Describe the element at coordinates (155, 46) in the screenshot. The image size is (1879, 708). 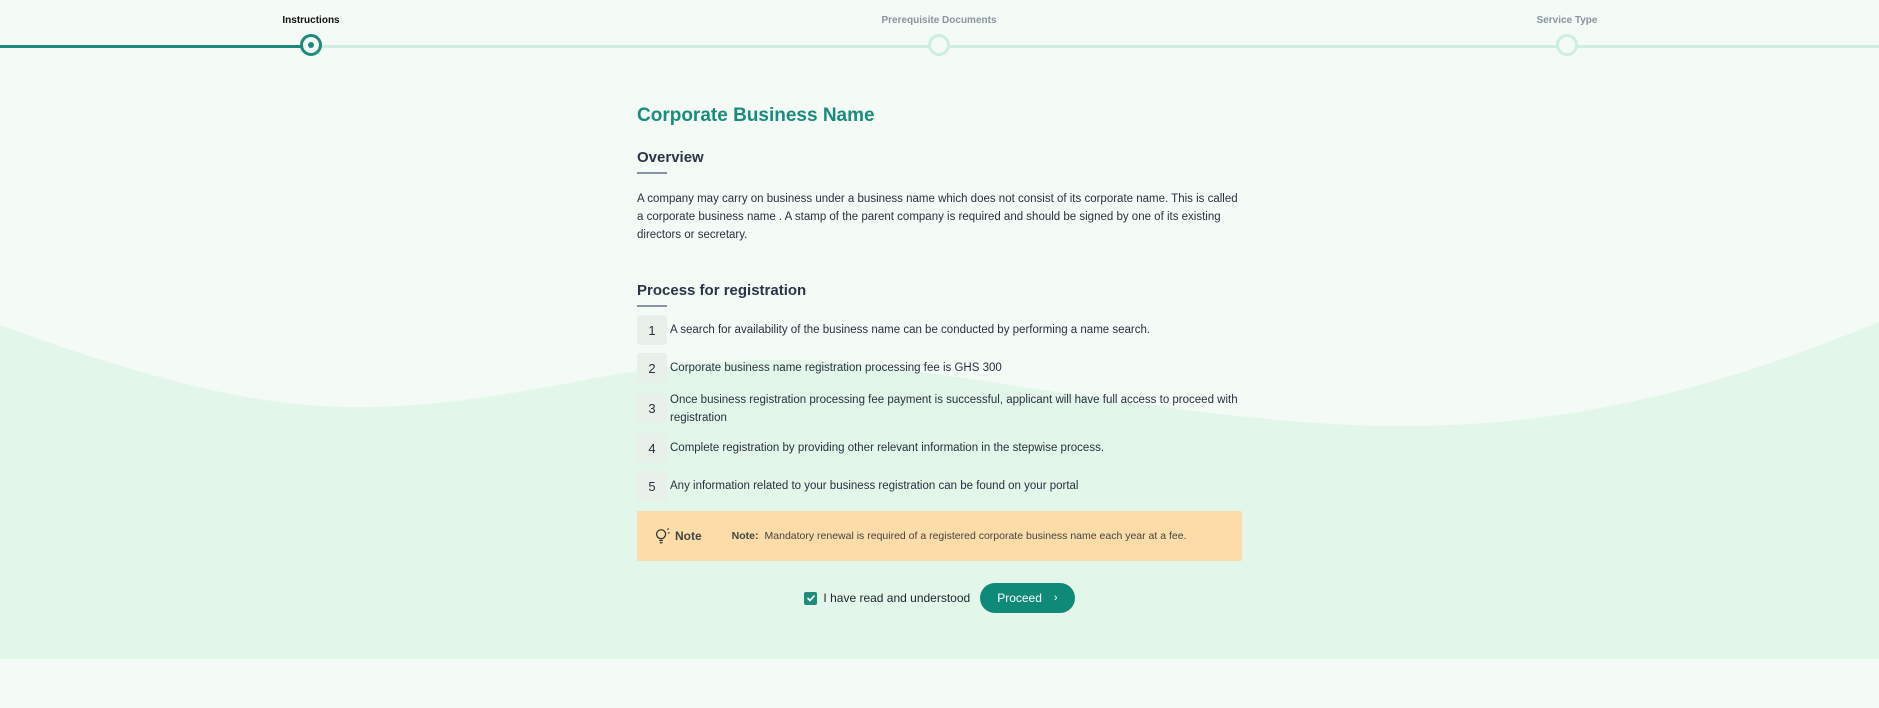
I see `stepper-progress-fill` at that location.